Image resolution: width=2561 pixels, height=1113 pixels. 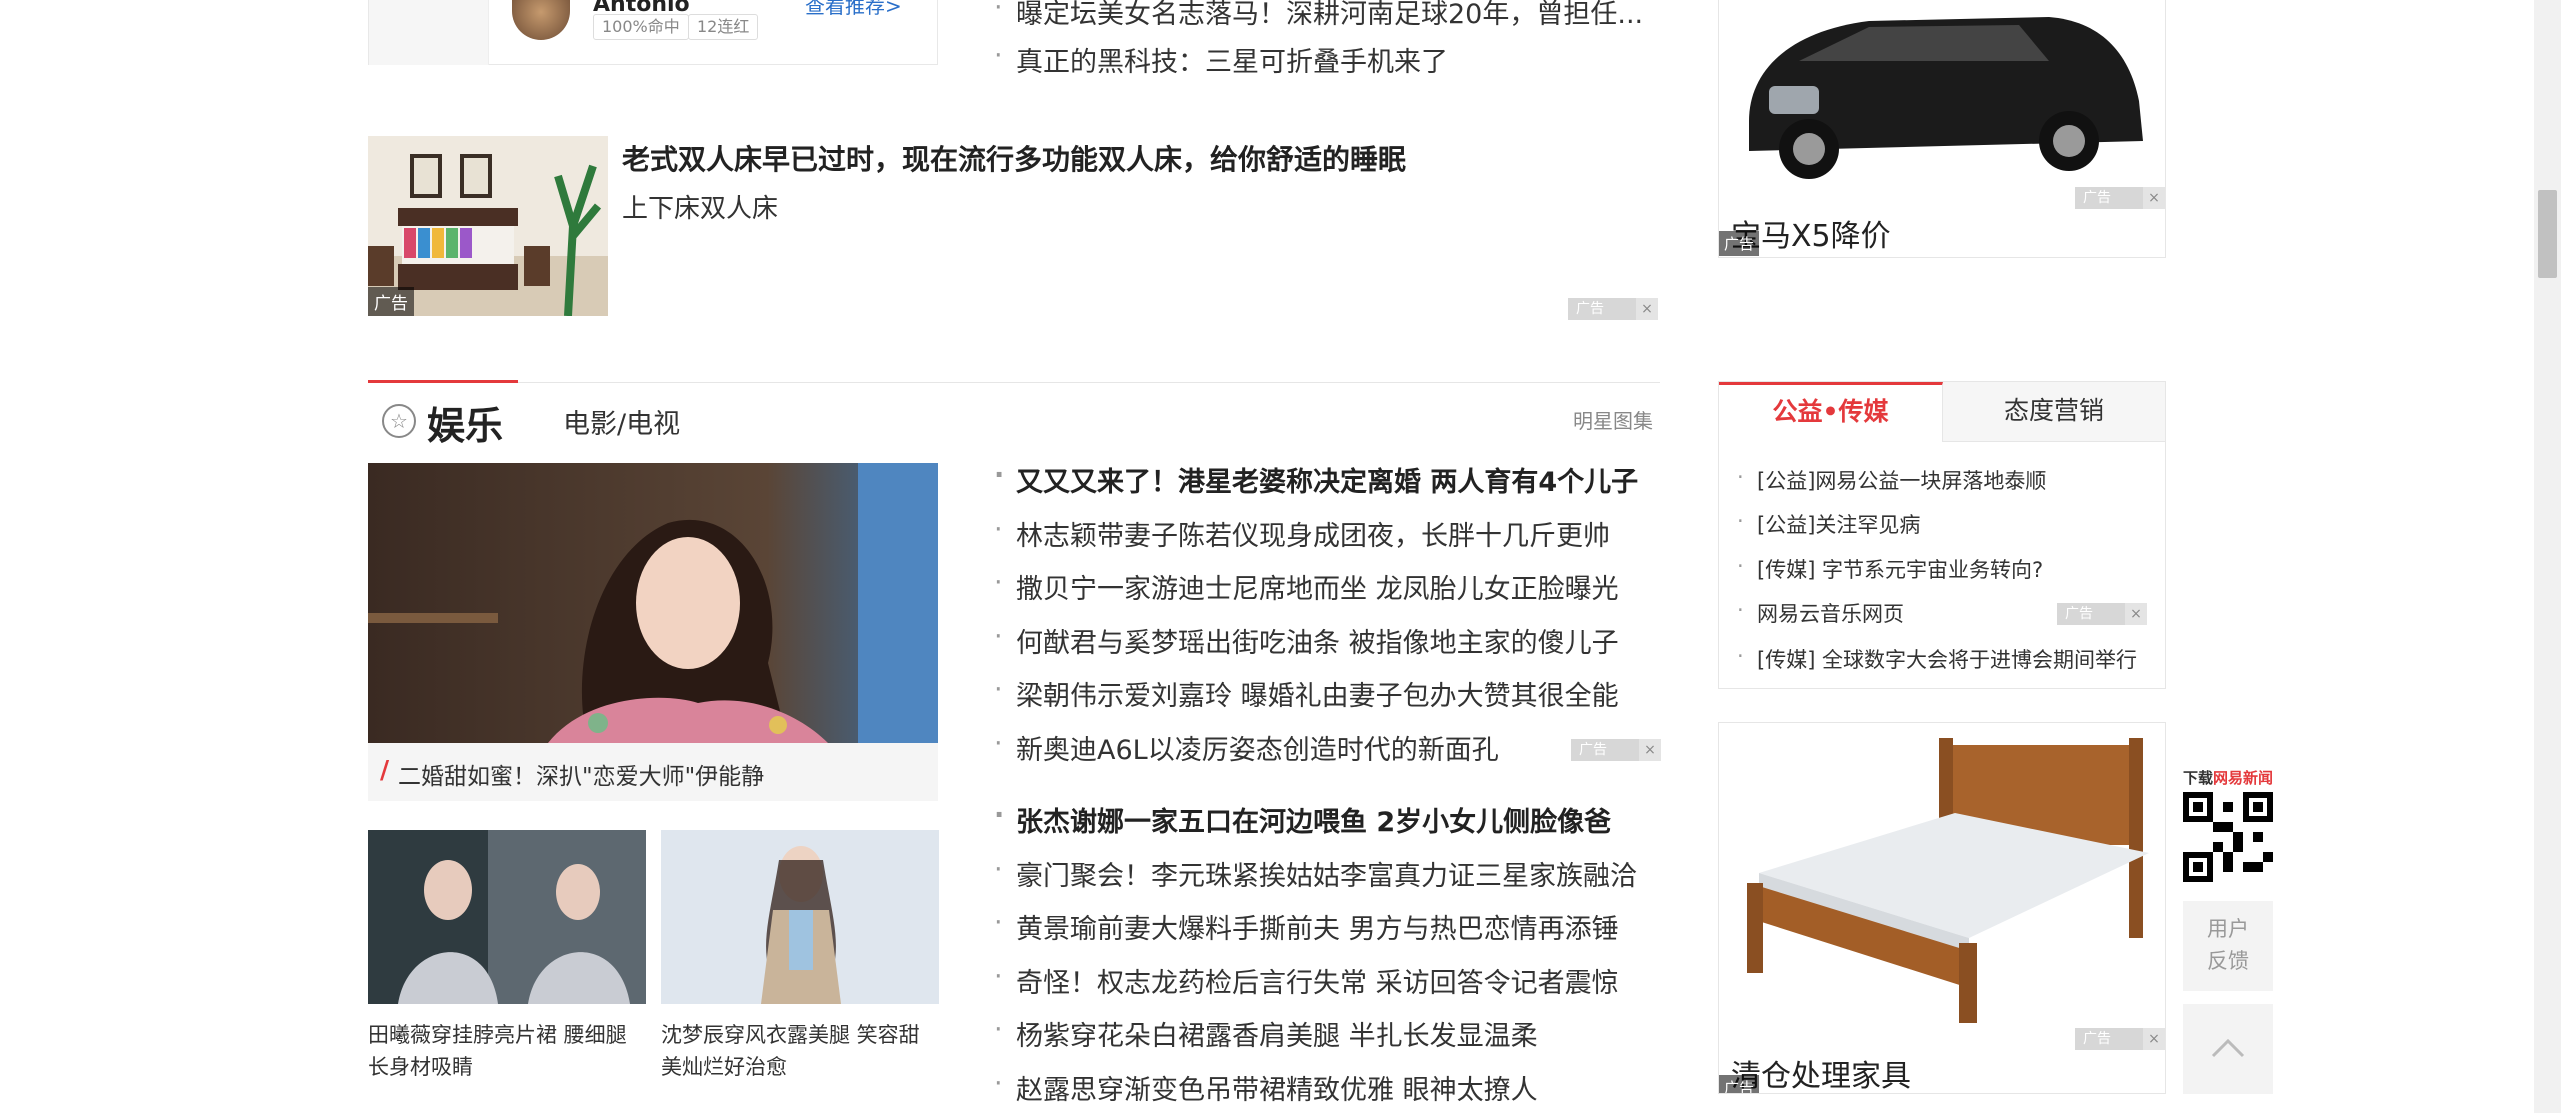 I want to click on expert-streak-tag: 12连红, so click(x=723, y=27).